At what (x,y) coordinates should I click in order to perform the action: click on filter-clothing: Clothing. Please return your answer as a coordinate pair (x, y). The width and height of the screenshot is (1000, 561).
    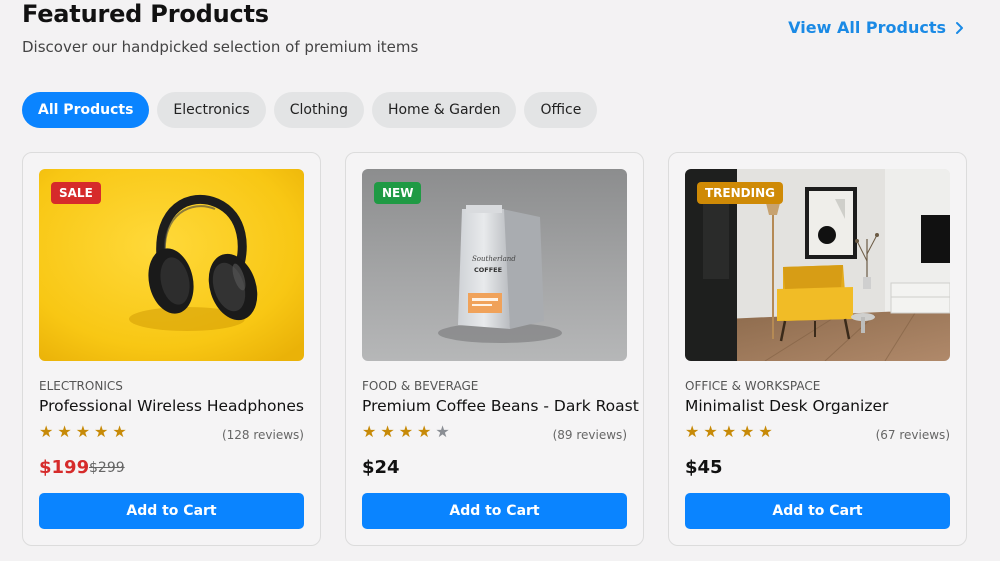
    Looking at the image, I should click on (318, 110).